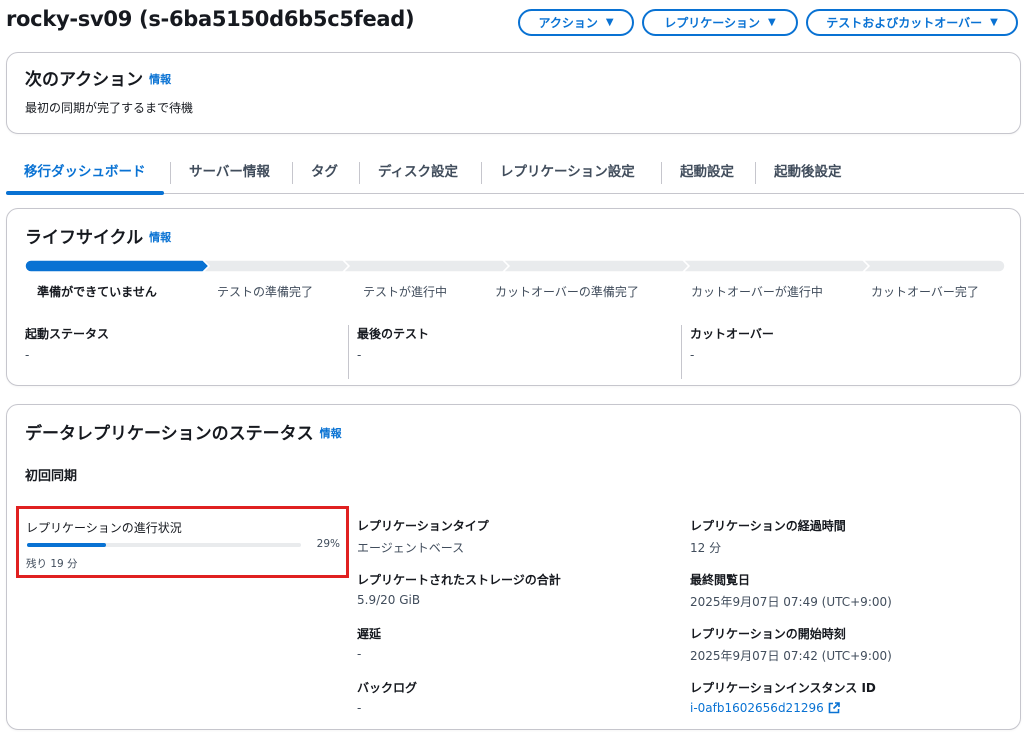  Describe the element at coordinates (67, 545) in the screenshot. I see `replication-progress-fill` at that location.